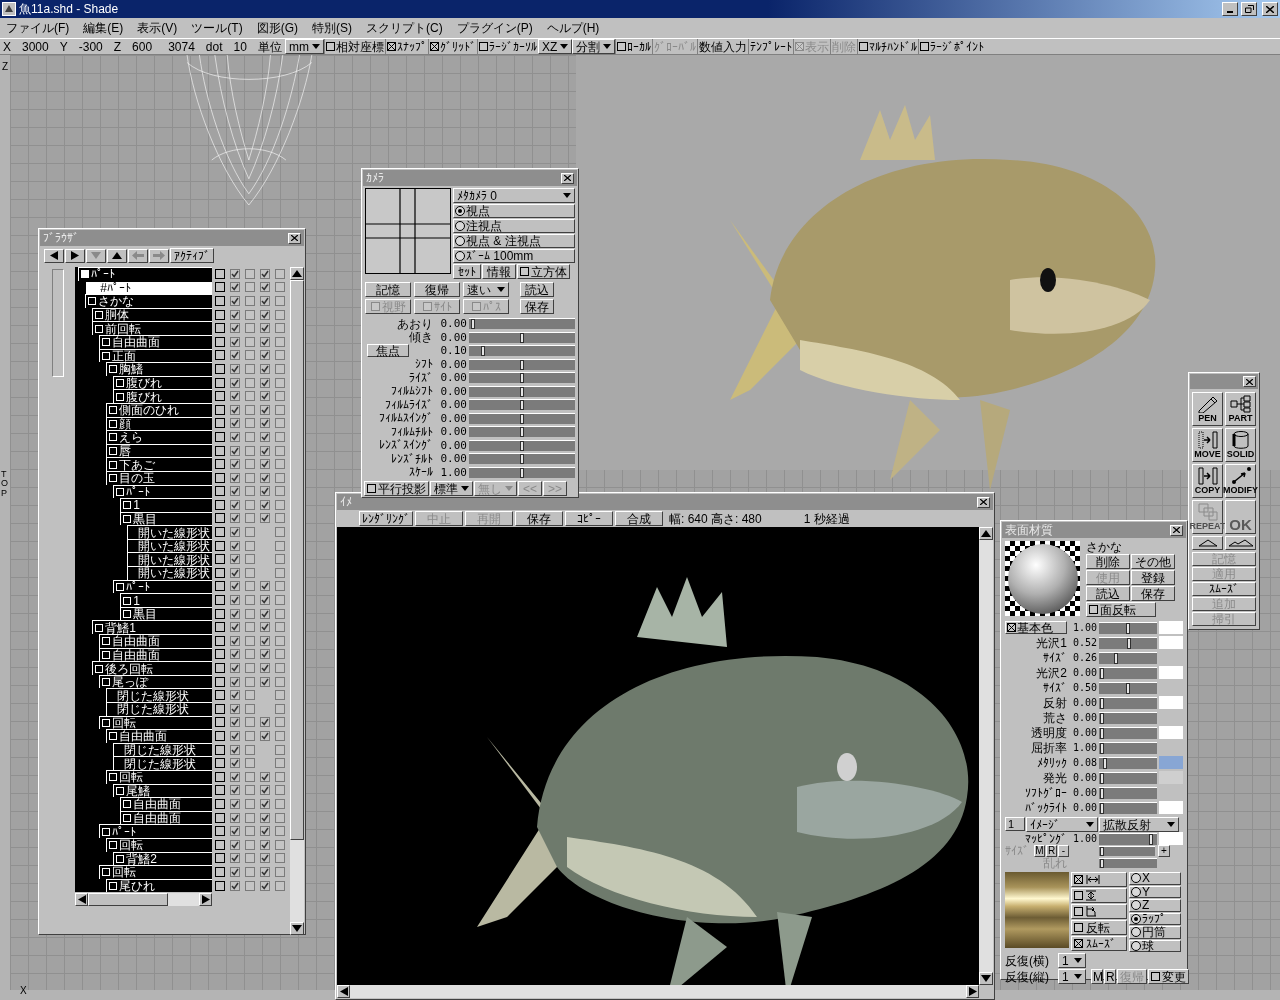 This screenshot has width=1280, height=1000. I want to click on nav-button, so click(117, 255).